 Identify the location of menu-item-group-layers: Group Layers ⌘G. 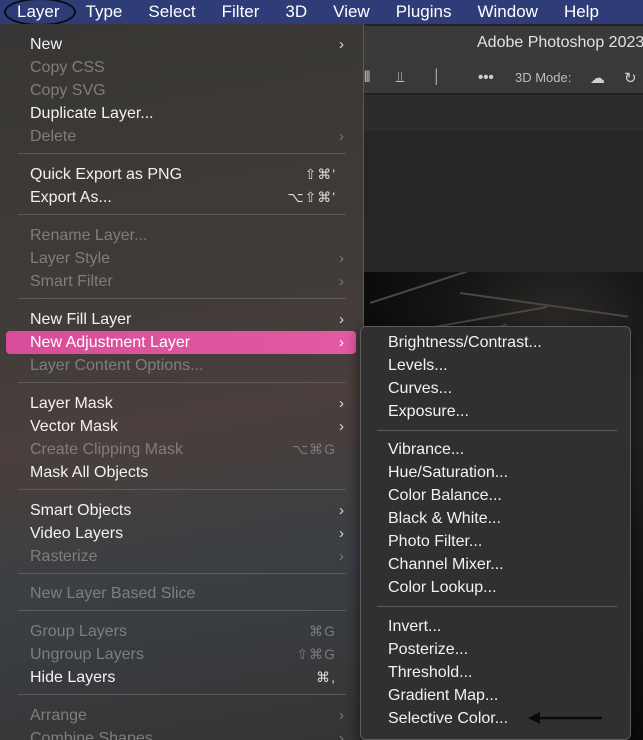
(181, 631).